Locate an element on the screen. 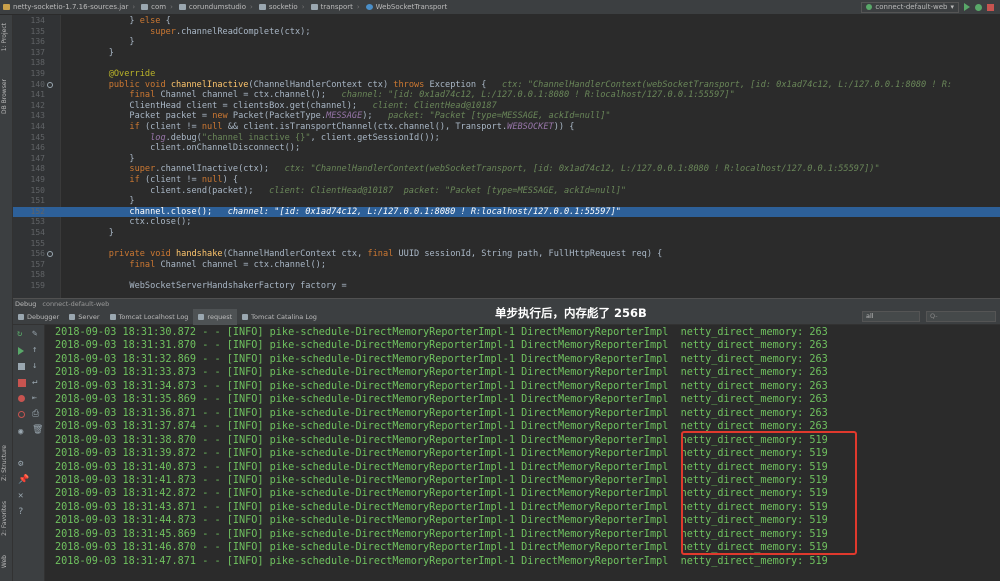  line-number: 139 is located at coordinates (31, 74).